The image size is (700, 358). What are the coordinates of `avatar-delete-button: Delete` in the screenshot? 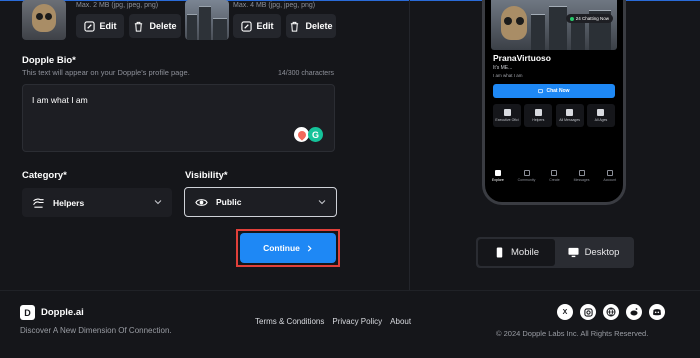 It's located at (155, 26).